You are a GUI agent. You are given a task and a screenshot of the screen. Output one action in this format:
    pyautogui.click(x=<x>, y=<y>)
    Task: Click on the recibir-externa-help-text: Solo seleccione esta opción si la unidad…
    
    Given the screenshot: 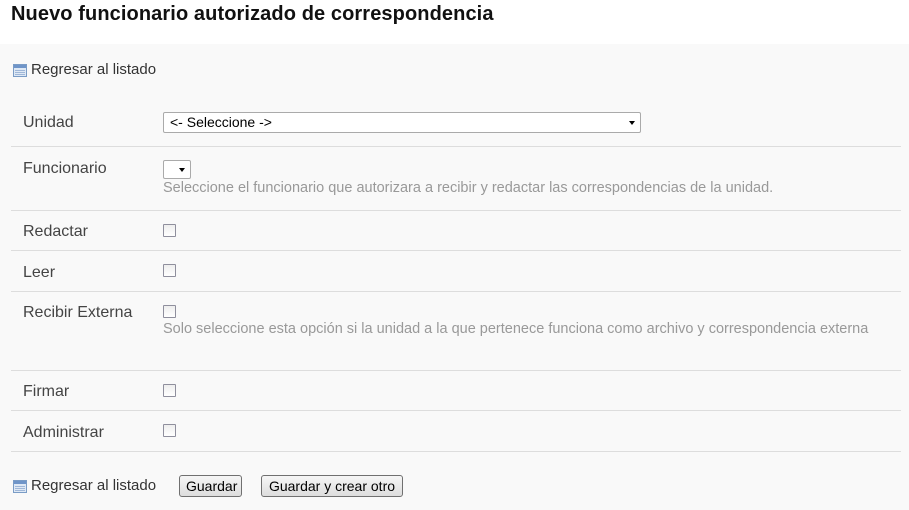 What is the action you would take?
    pyautogui.click(x=516, y=329)
    